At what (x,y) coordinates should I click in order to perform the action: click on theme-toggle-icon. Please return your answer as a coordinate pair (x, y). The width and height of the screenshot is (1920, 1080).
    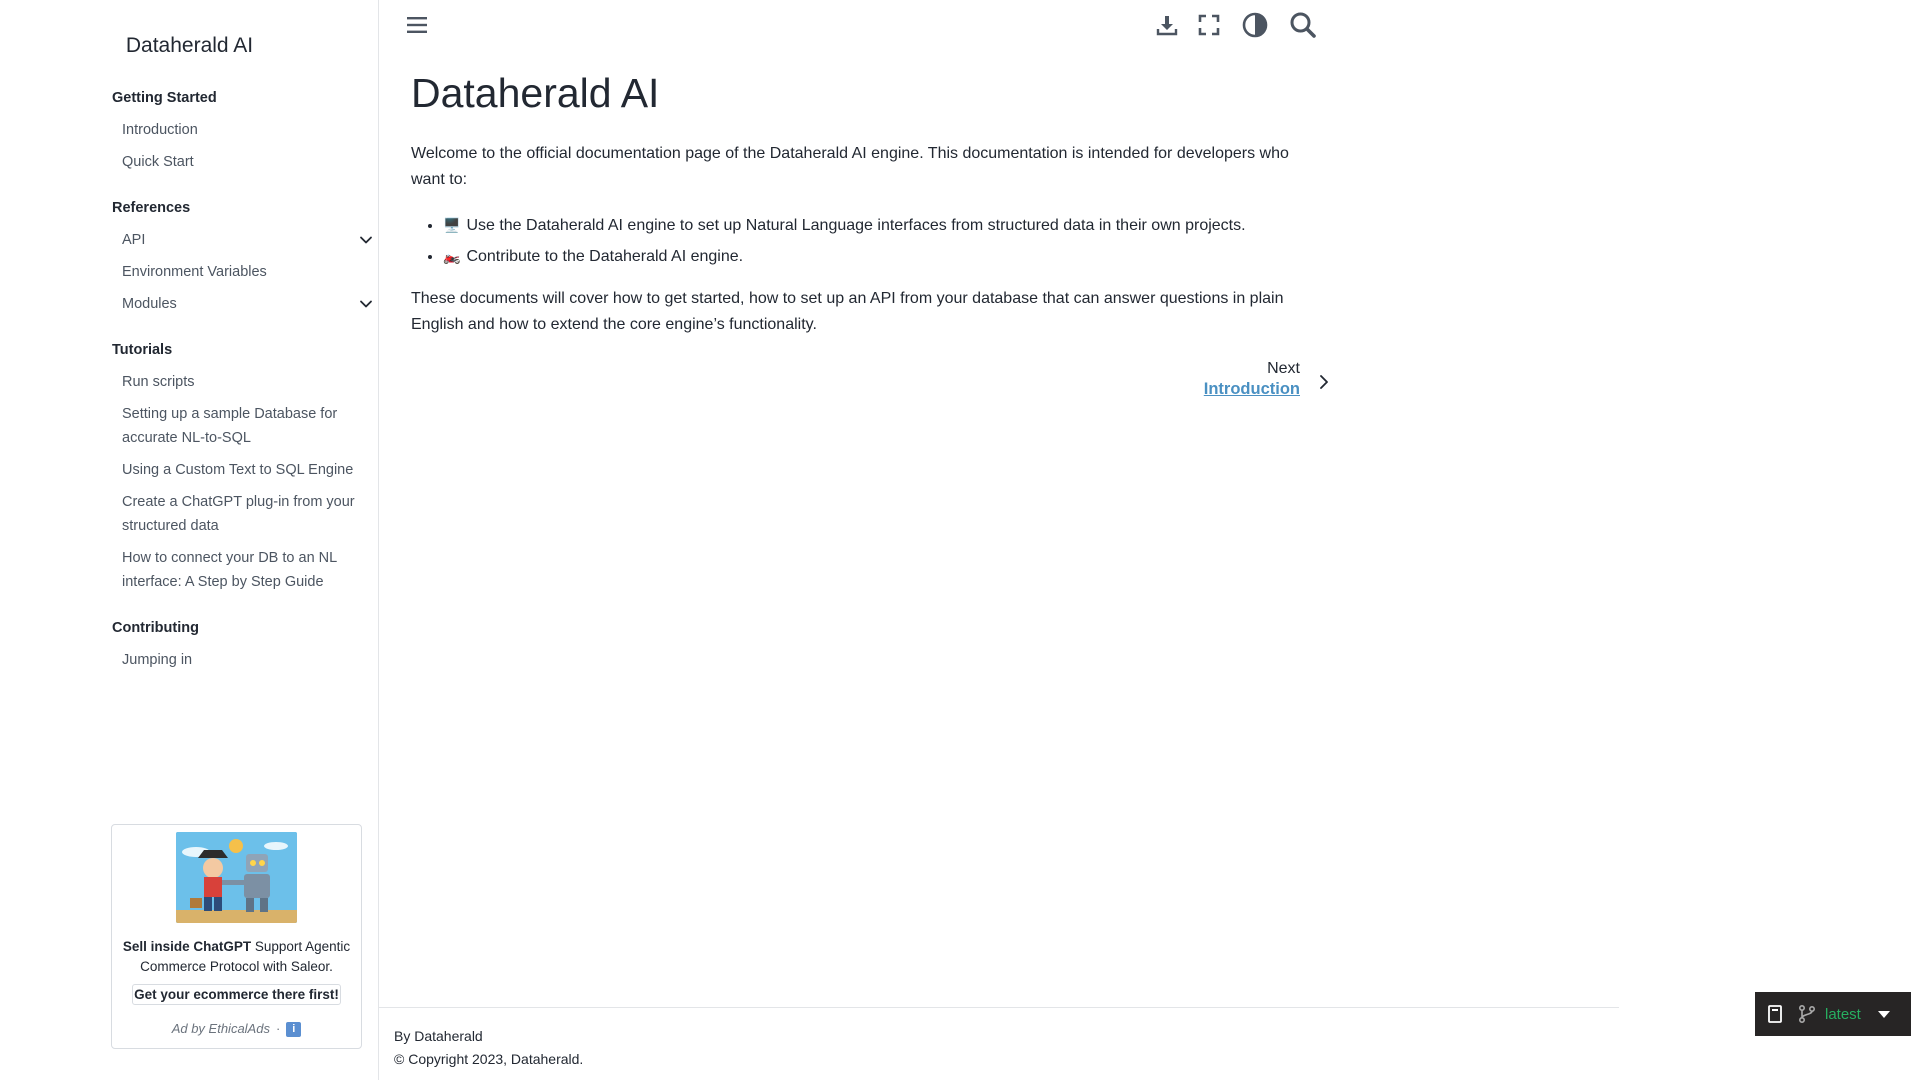
    Looking at the image, I should click on (1255, 25).